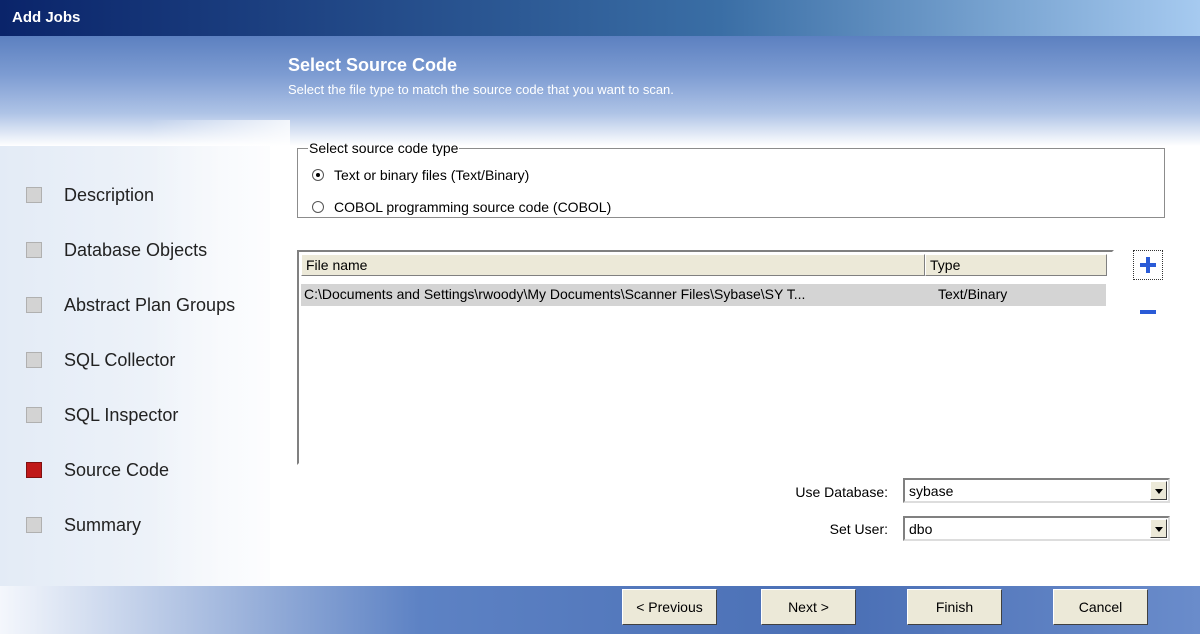 This screenshot has height=634, width=1200. Describe the element at coordinates (432, 175) in the screenshot. I see `radio-label: Text or binary files (Text/Binary)` at that location.